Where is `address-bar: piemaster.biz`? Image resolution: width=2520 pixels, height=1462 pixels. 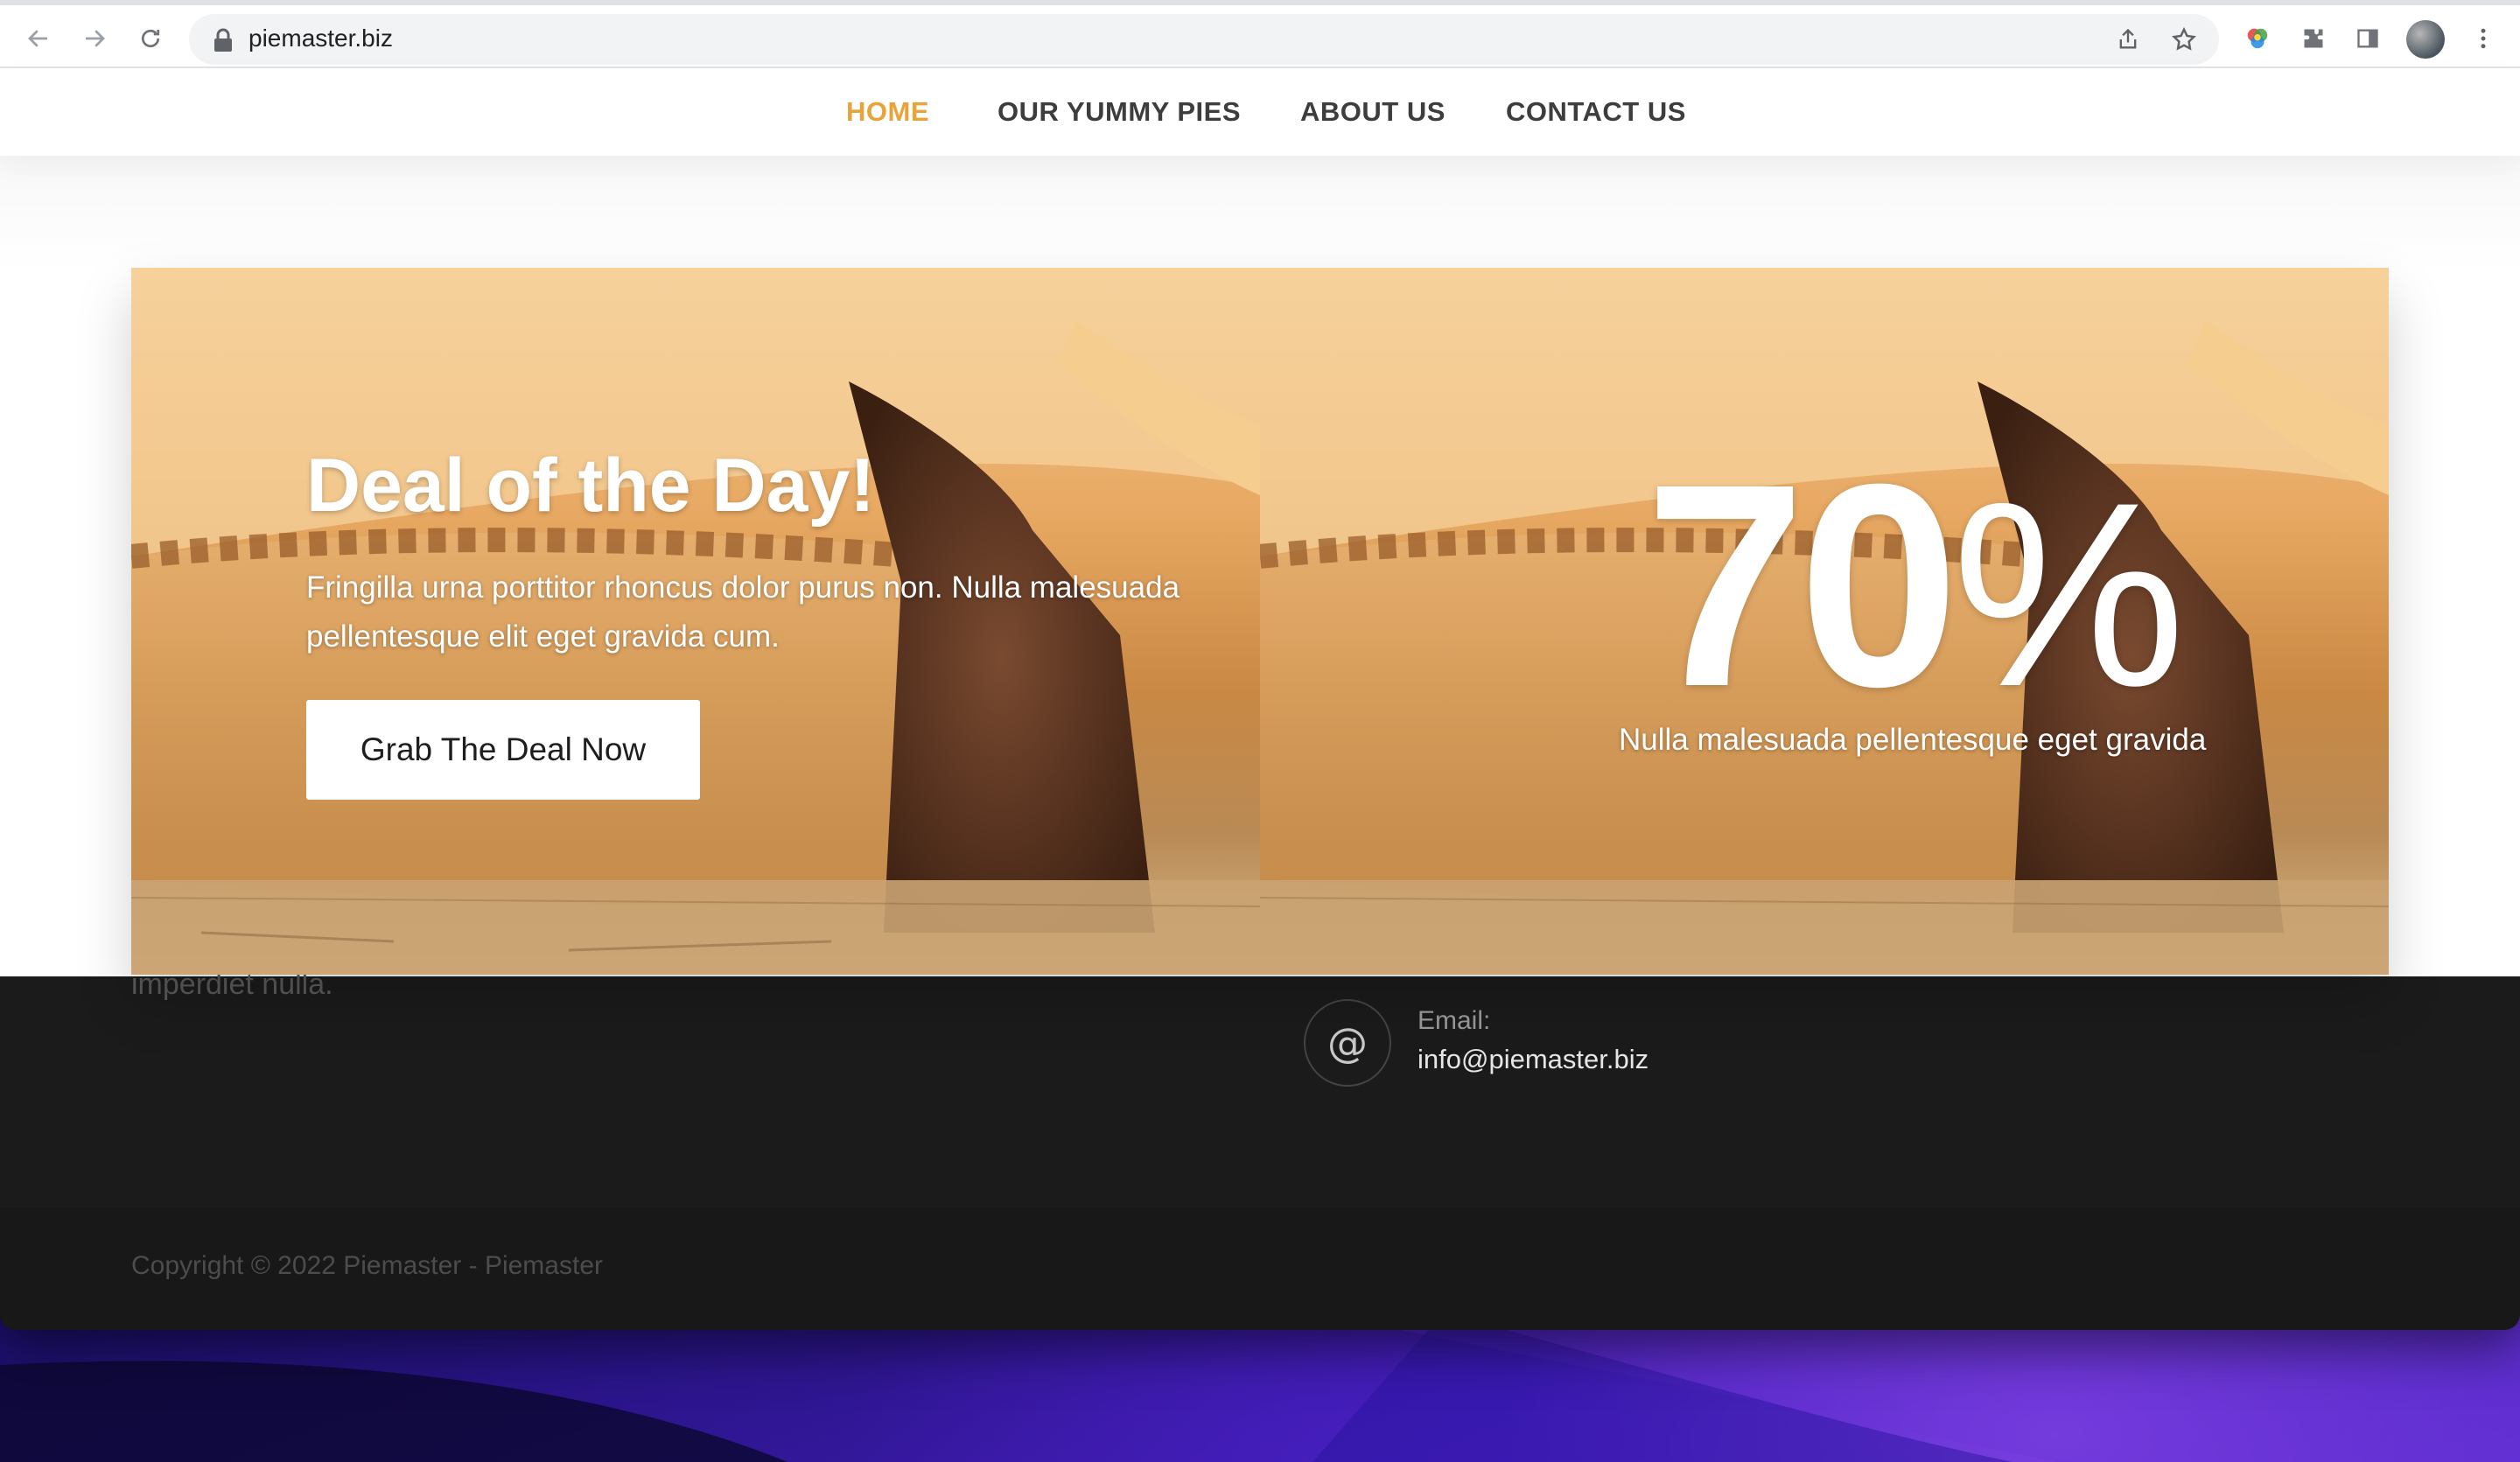 address-bar: piemaster.biz is located at coordinates (1204, 39).